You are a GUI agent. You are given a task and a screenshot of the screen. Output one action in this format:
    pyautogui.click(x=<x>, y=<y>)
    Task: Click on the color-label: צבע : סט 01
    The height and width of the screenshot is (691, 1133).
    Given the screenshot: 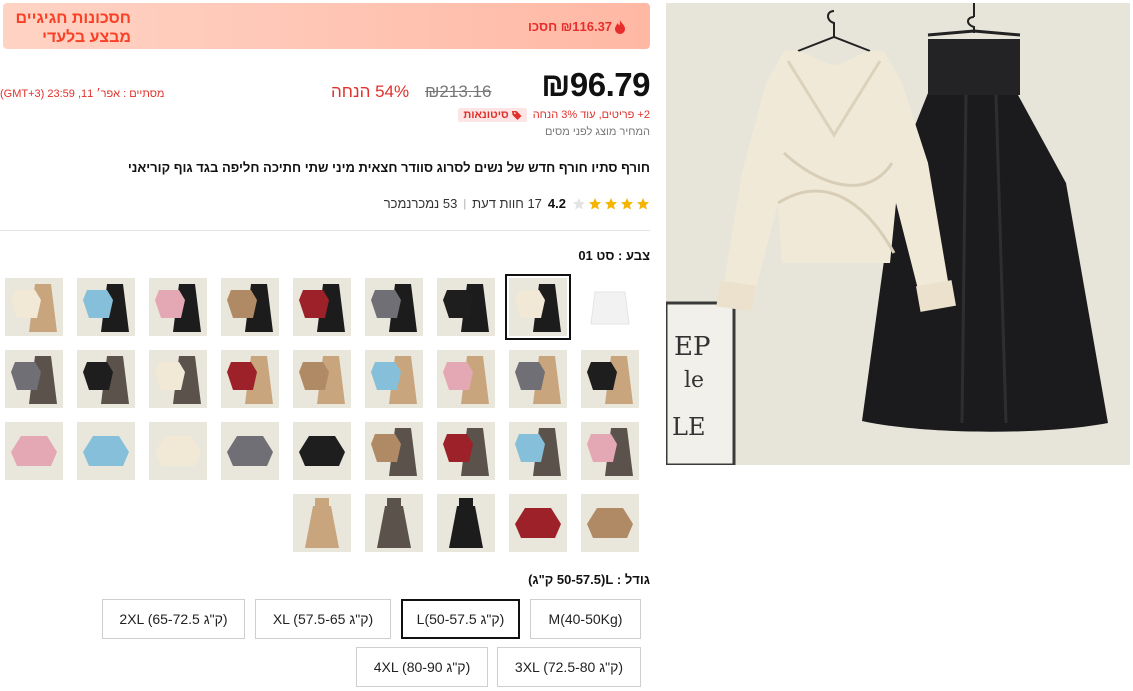 What is the action you would take?
    pyautogui.click(x=614, y=255)
    